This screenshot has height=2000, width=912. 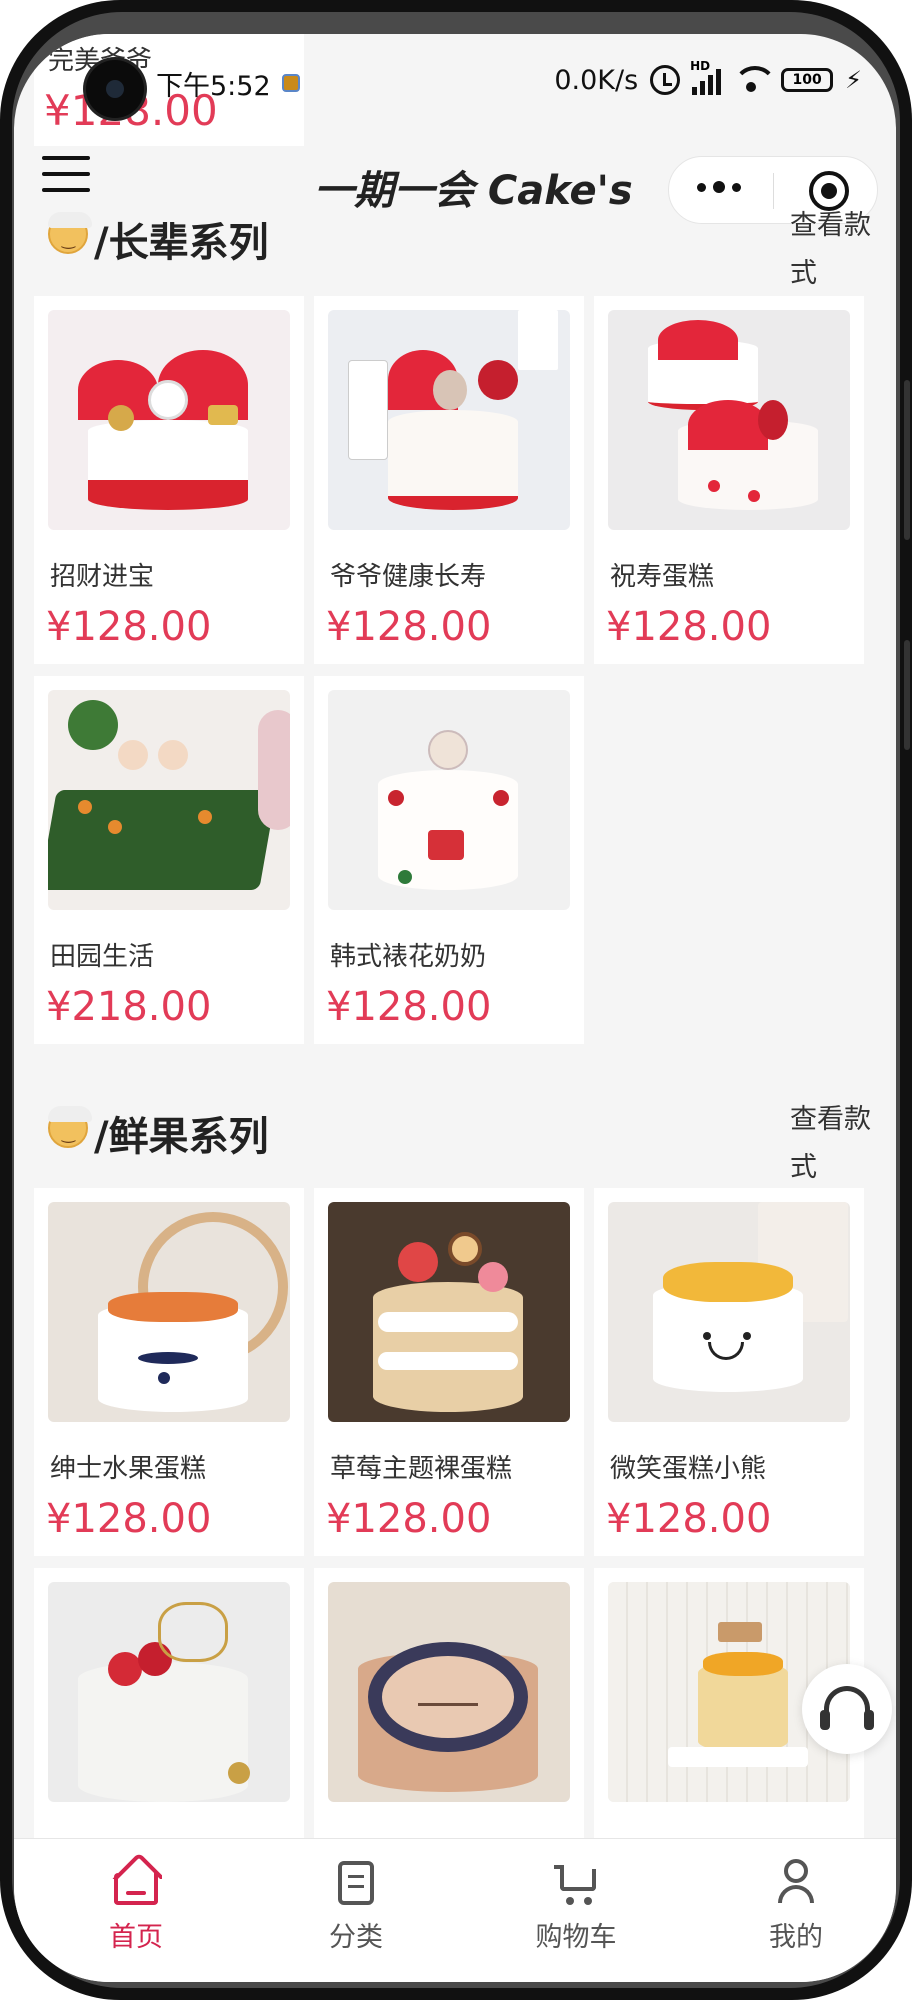 What do you see at coordinates (662, 577) in the screenshot?
I see `product-name: 祝寿蛋糕` at bounding box center [662, 577].